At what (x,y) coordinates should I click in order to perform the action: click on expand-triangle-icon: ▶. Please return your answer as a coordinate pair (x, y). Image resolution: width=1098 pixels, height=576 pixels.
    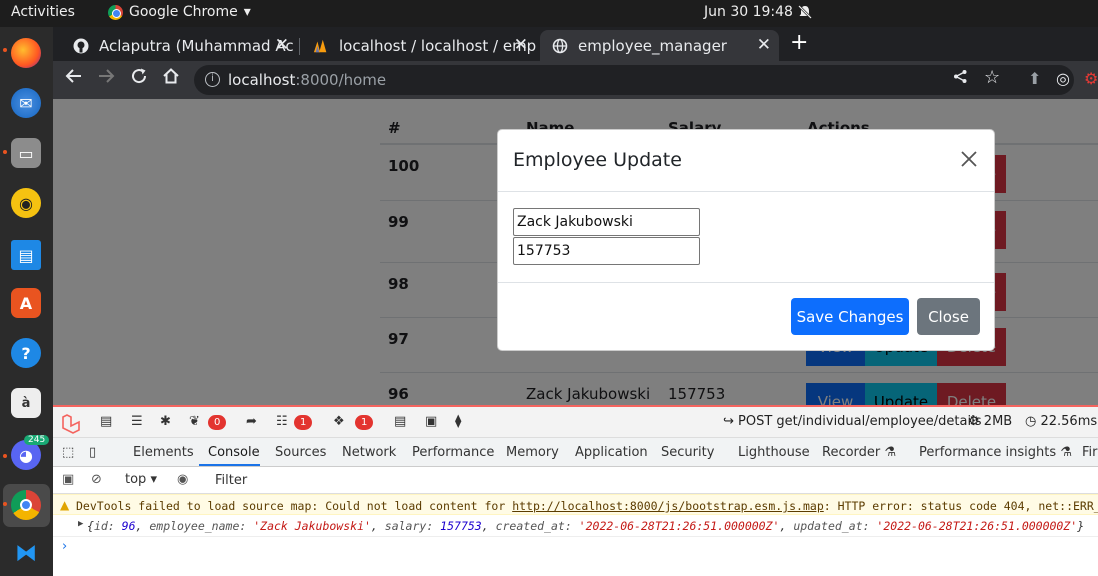
    Looking at the image, I should click on (80, 524).